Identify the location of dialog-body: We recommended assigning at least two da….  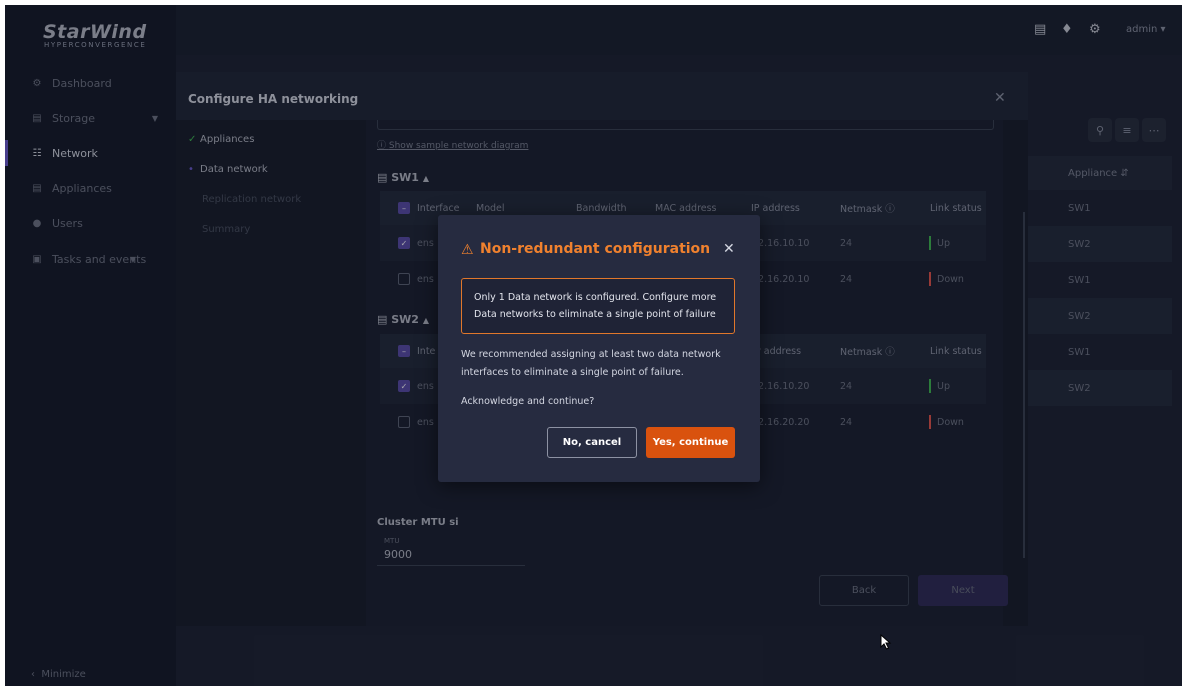
(591, 363).